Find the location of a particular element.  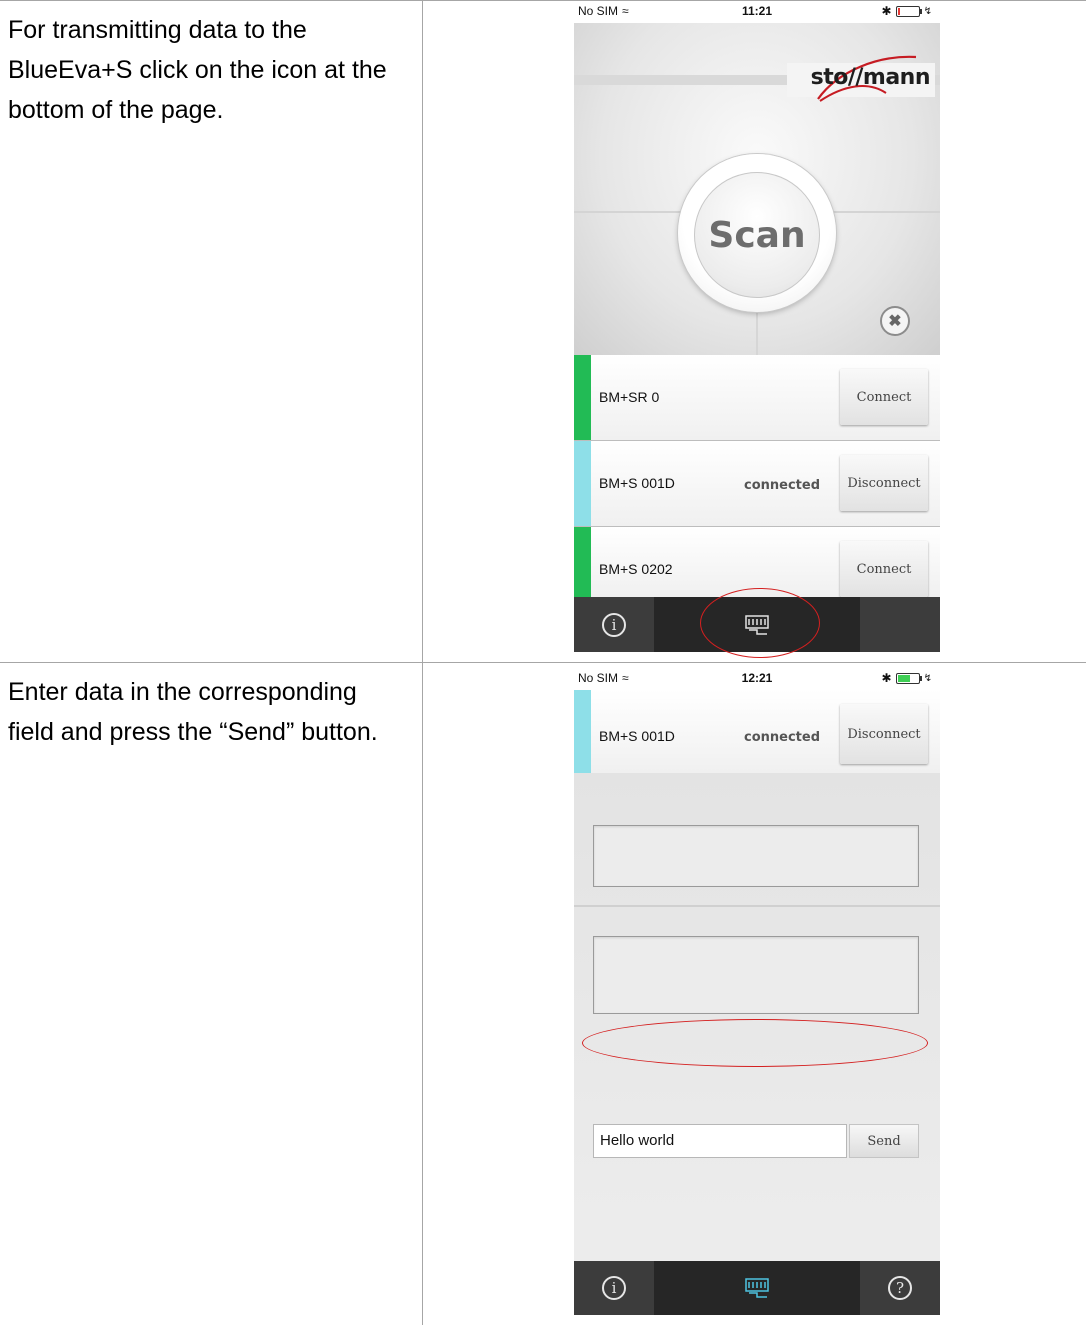

tab-help: ? is located at coordinates (900, 1288).